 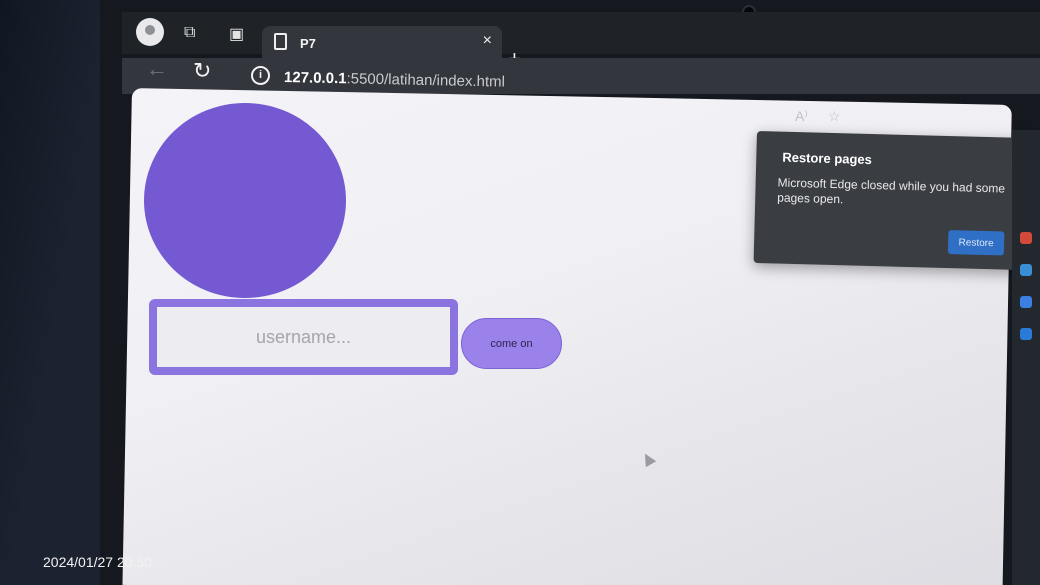 I want to click on url-host: 127.0.0.1, so click(x=315, y=78).